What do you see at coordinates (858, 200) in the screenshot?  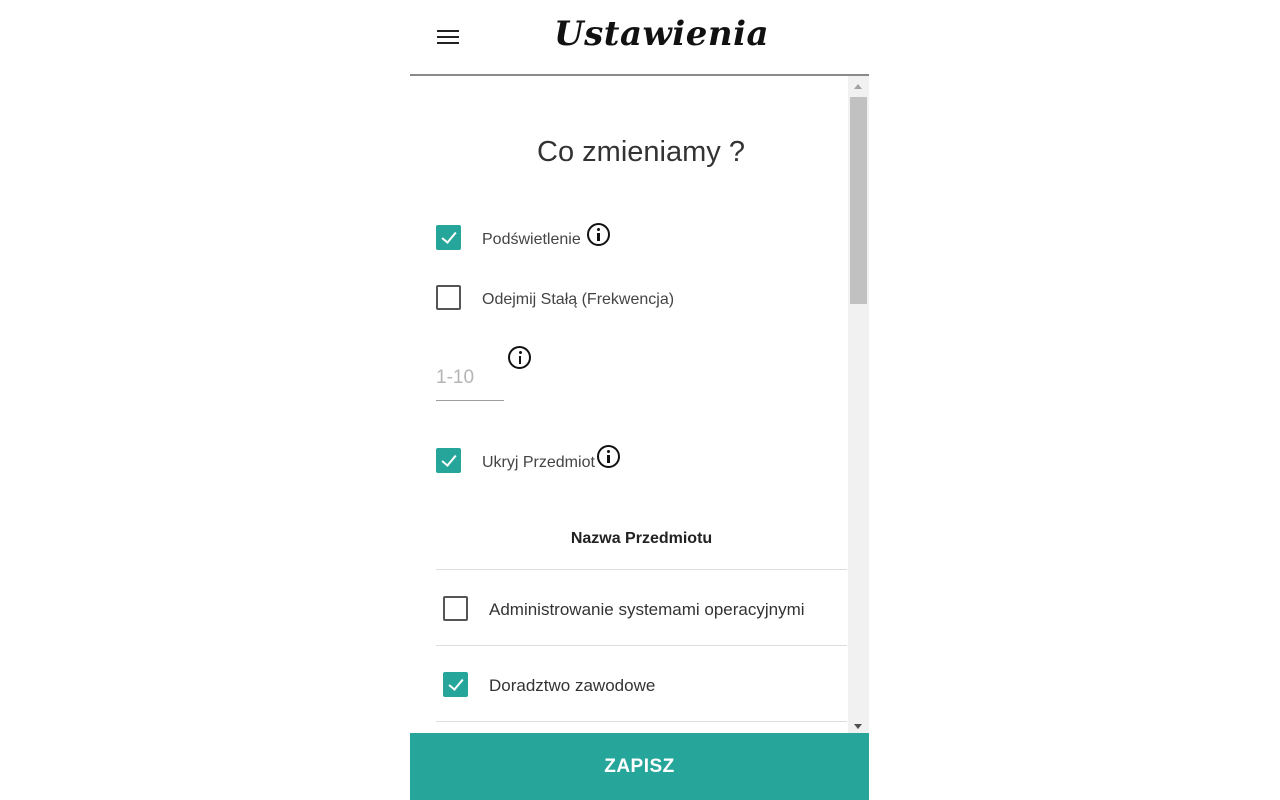 I see `scrollbar-thumb` at bounding box center [858, 200].